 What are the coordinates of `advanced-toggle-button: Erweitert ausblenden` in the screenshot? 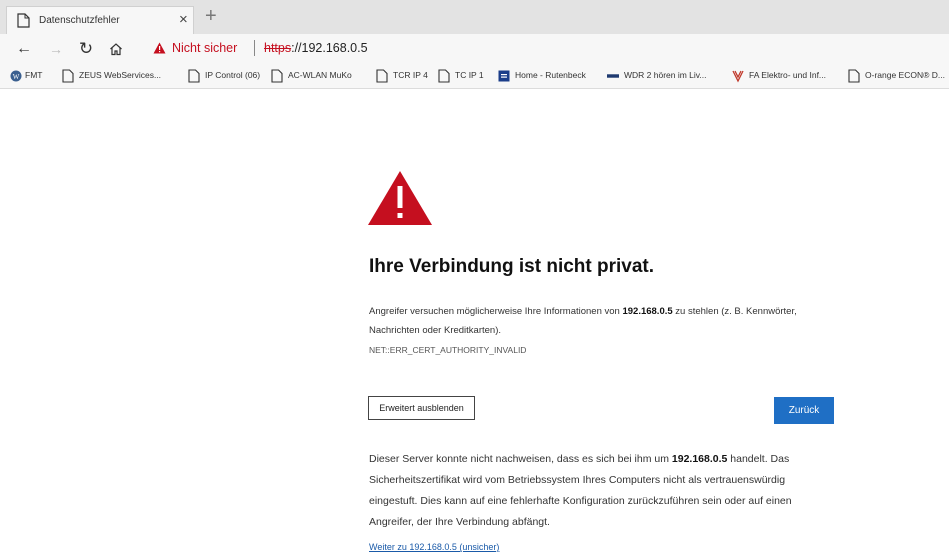 It's located at (421, 408).